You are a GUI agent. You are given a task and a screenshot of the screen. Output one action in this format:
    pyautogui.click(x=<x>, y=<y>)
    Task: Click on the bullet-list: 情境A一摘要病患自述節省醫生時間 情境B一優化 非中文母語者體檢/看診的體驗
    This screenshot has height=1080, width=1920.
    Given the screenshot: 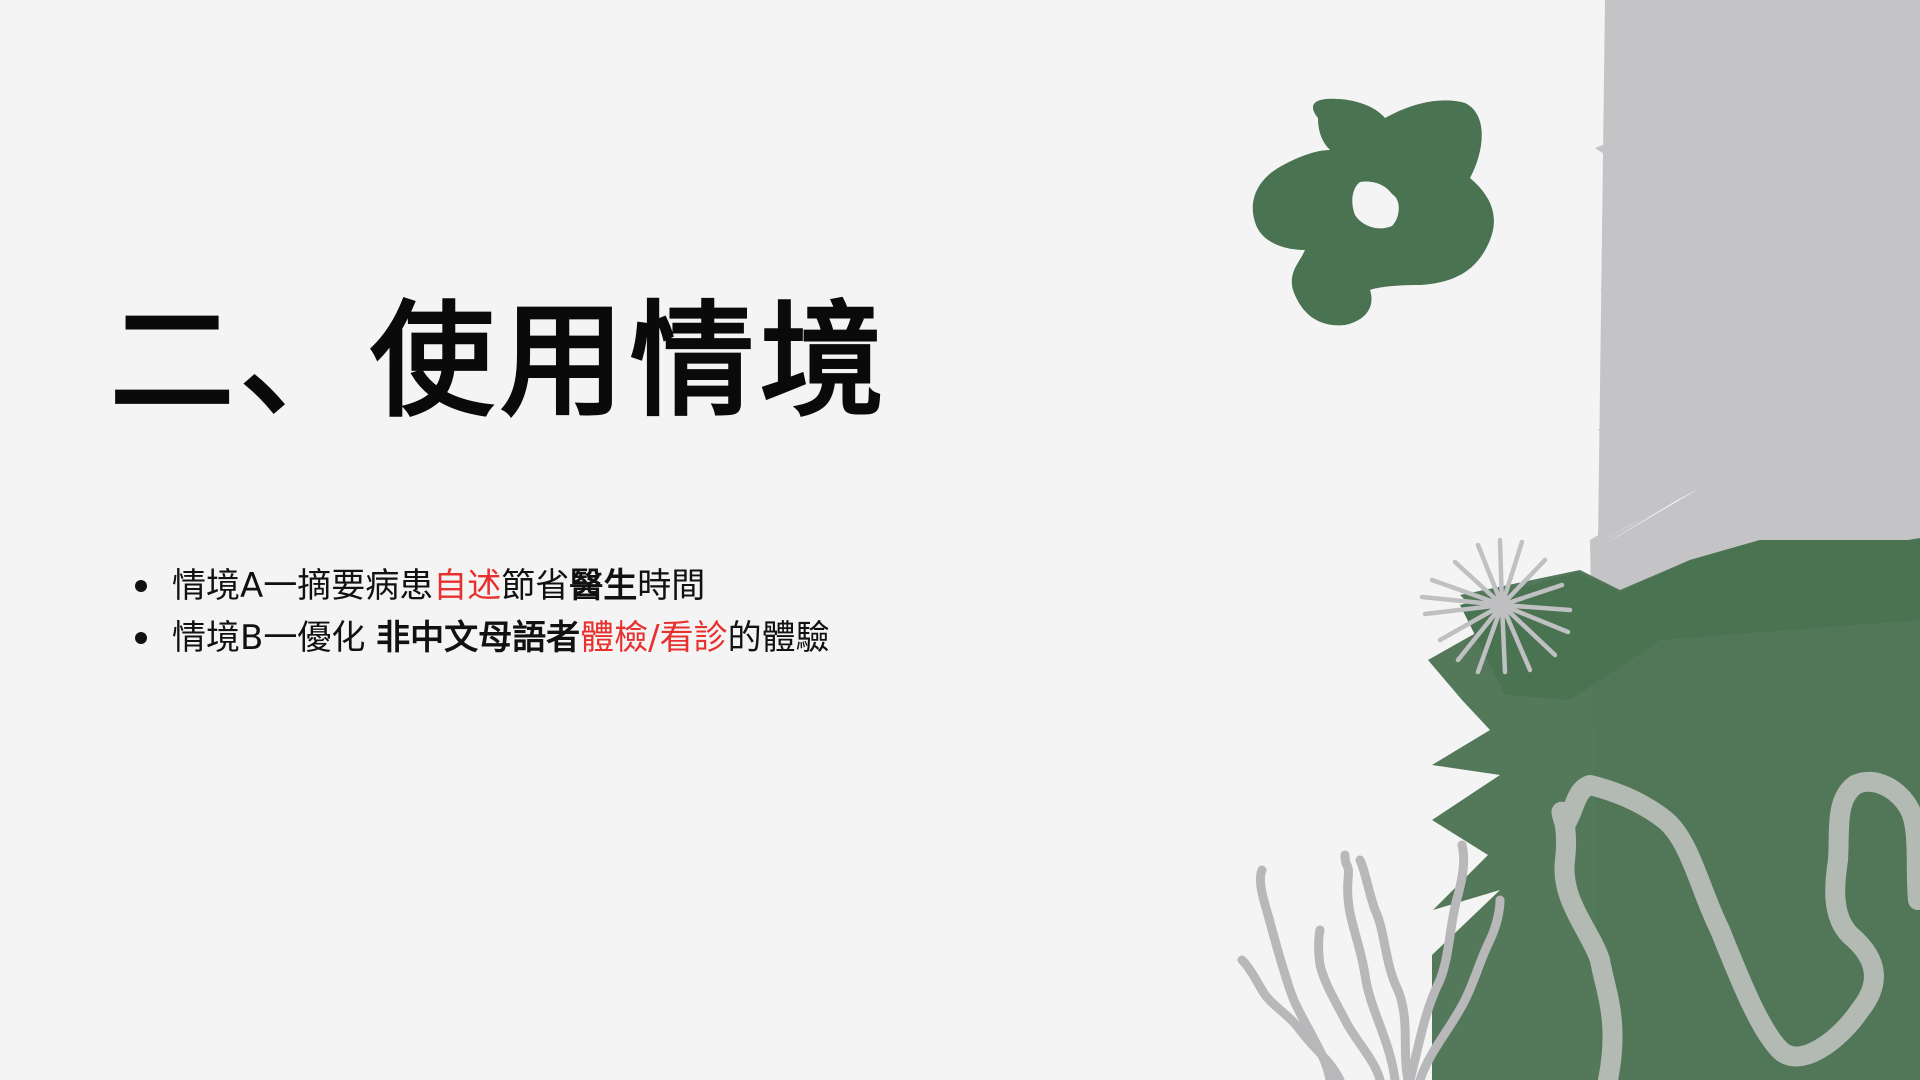 What is the action you would take?
    pyautogui.click(x=480, y=612)
    